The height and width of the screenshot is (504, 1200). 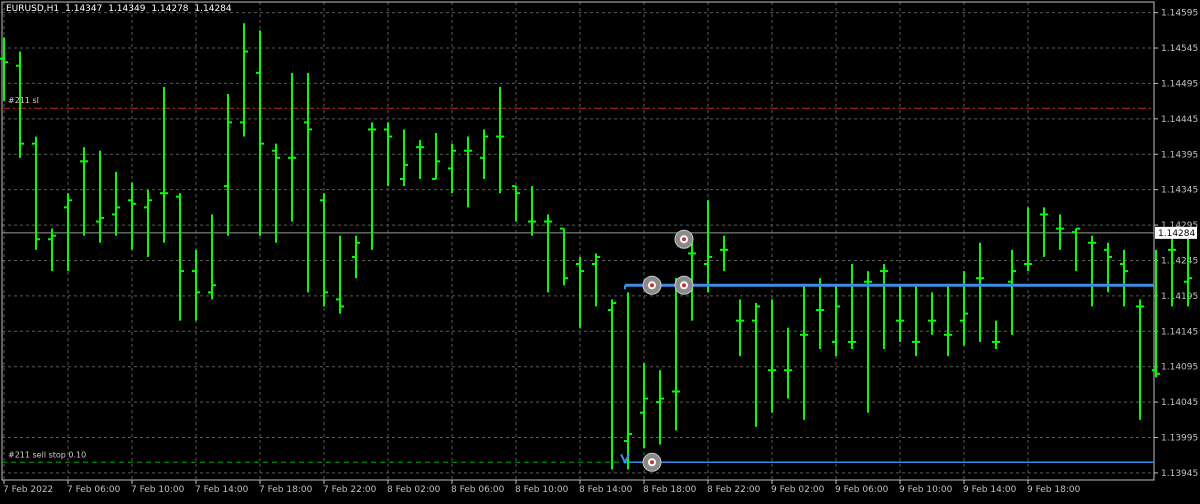 I want to click on close-price-value: 1.14284, so click(x=213, y=9).